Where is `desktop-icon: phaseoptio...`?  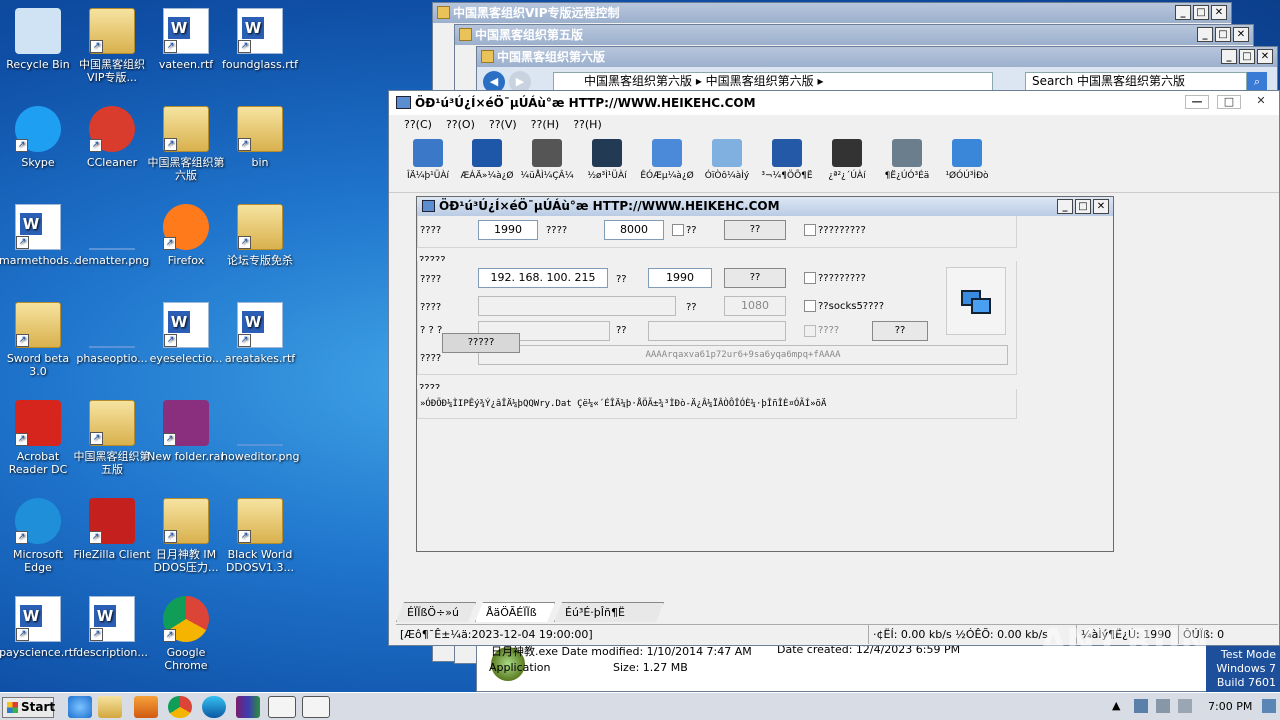
desktop-icon: phaseoptio... is located at coordinates (112, 333).